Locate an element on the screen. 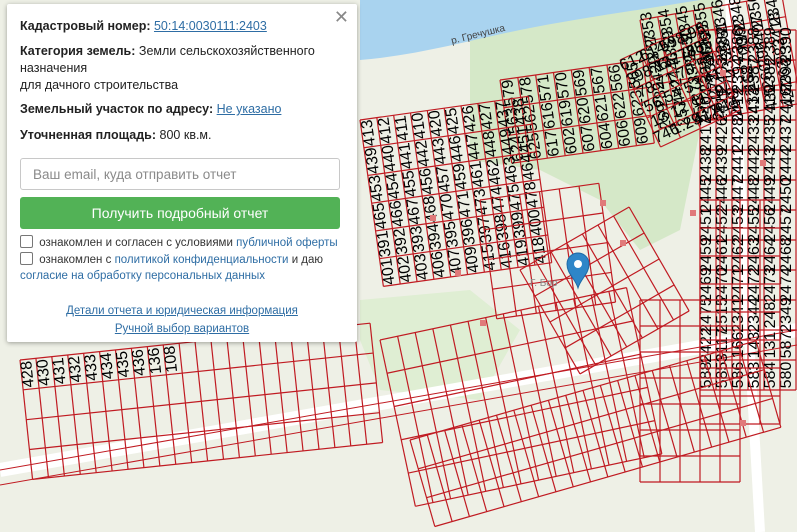 This screenshot has width=797, height=532. offer-consent-text: ознакомлен и согласен с условиями is located at coordinates (136, 243).